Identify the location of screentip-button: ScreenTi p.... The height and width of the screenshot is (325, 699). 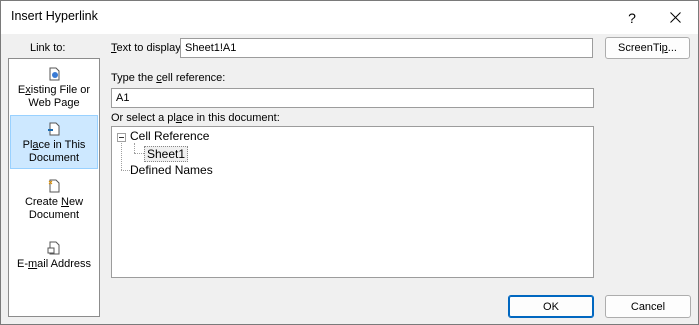
(647, 48).